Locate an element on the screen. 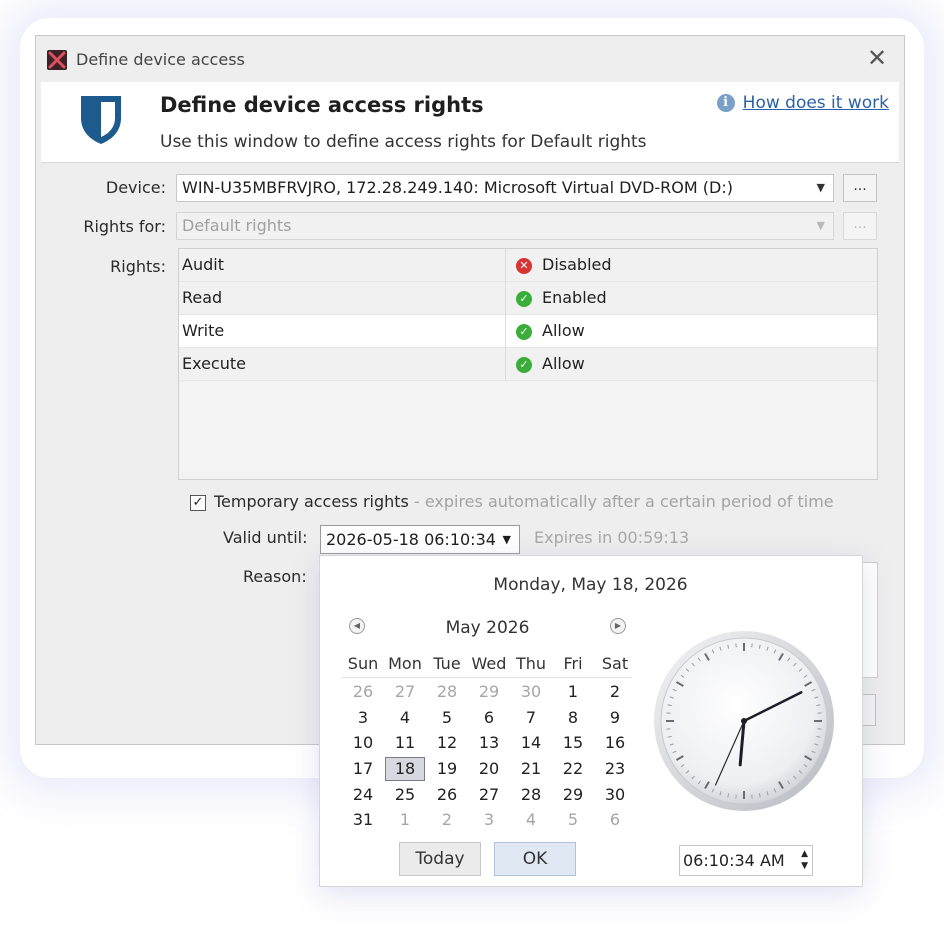  rights-for-select: Default rights ▼ is located at coordinates (505, 226).